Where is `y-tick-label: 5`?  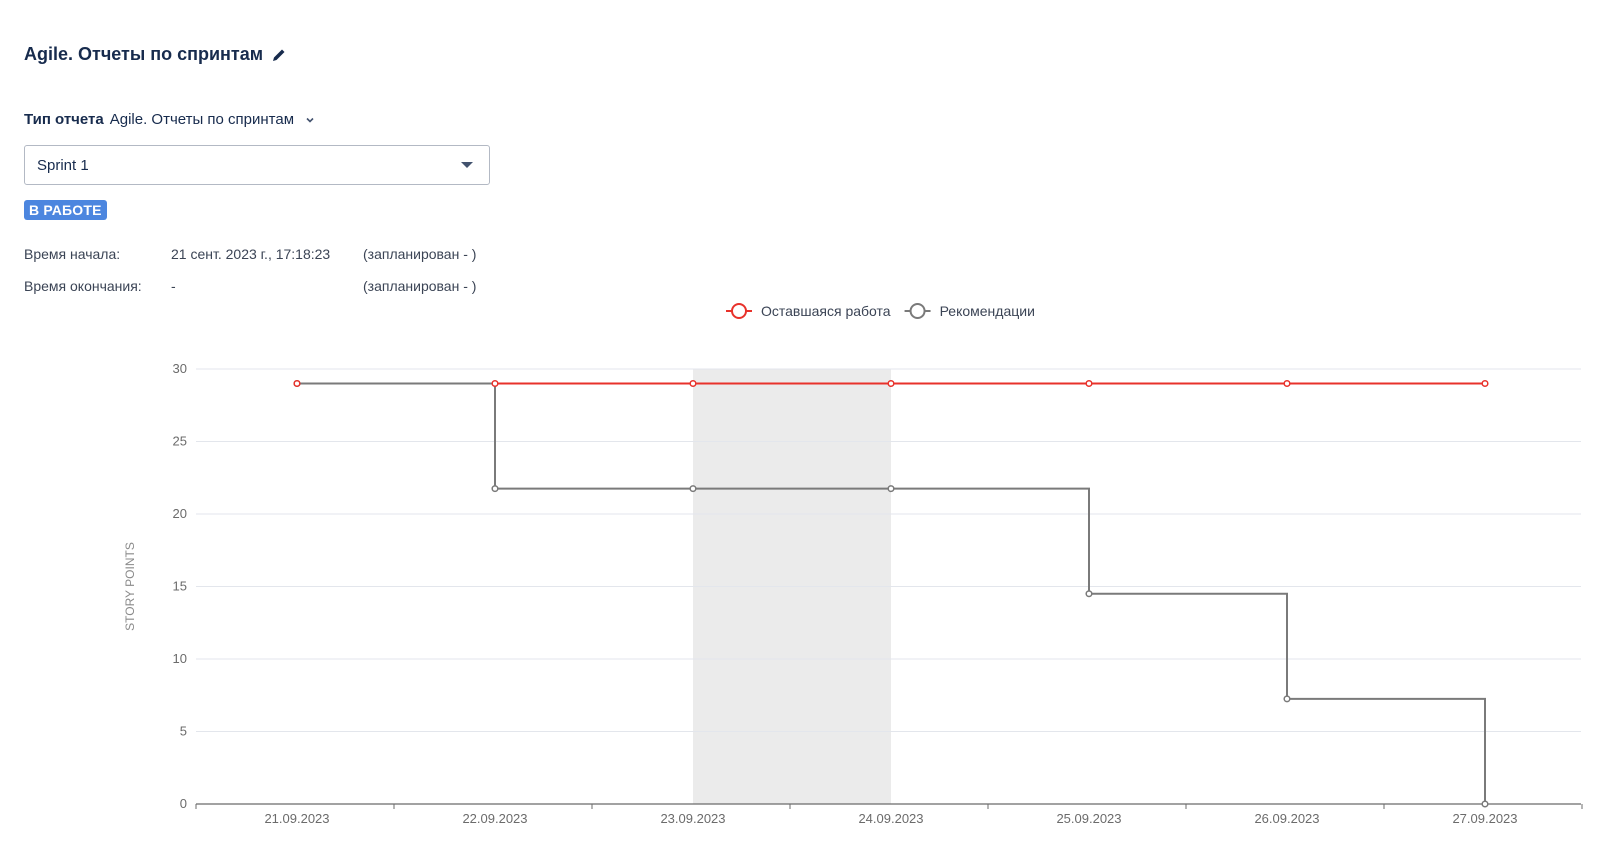
y-tick-label: 5 is located at coordinates (183, 731).